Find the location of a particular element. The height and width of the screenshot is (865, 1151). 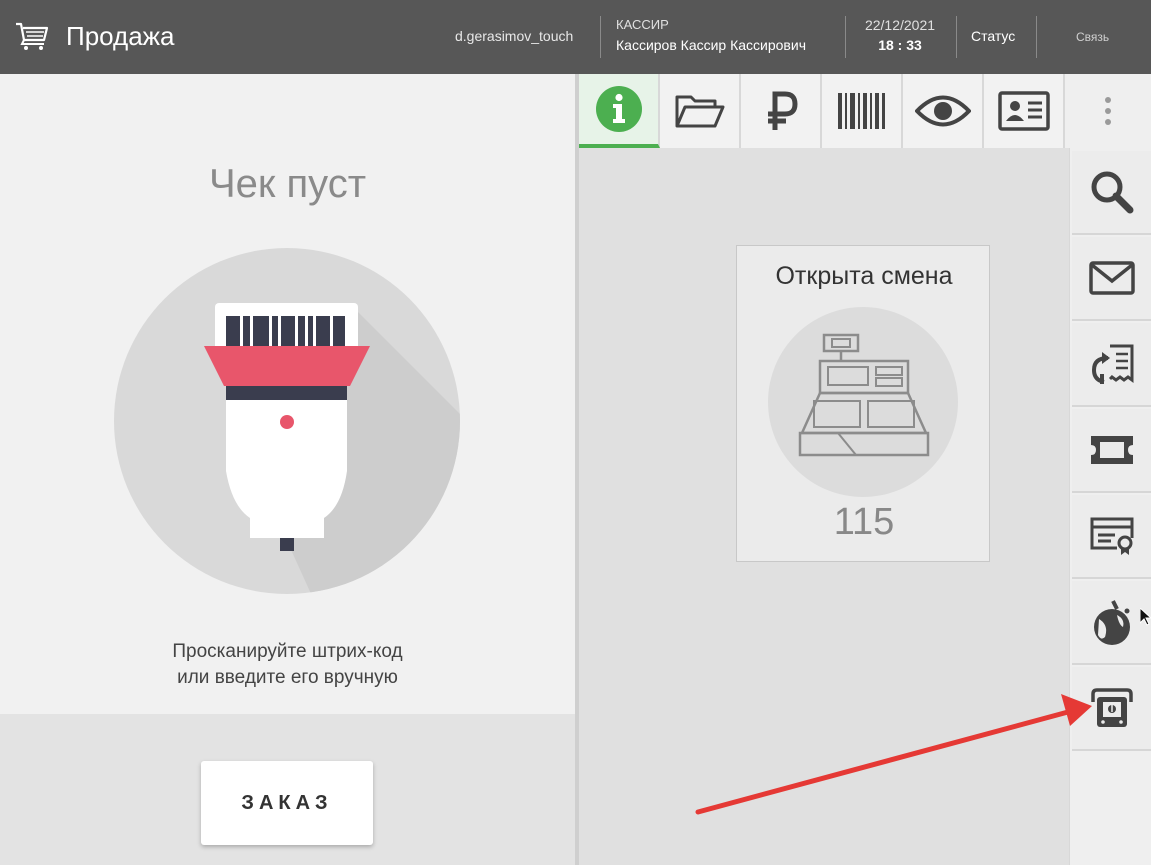

user-role: КАССИР is located at coordinates (642, 24).